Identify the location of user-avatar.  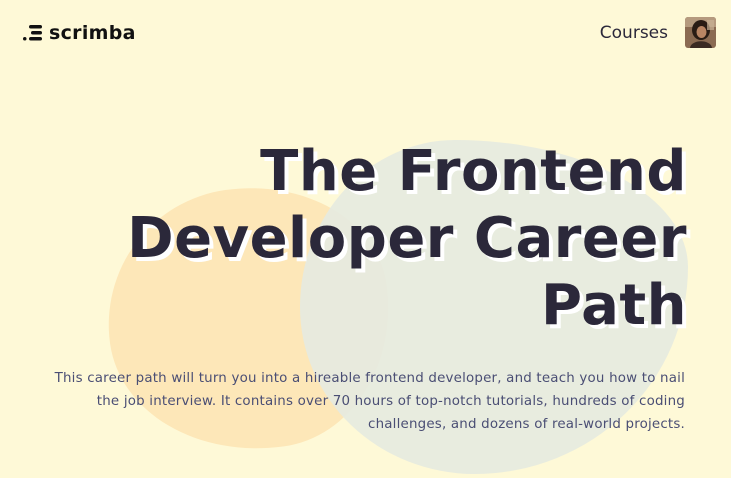
(700, 32).